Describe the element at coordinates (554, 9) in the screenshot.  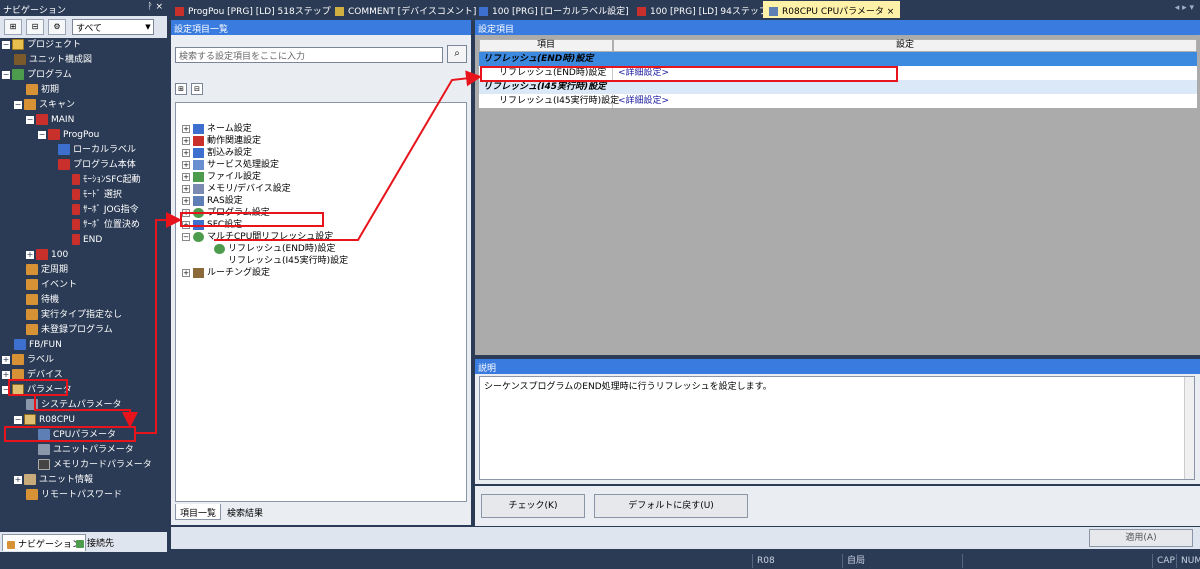
I see `tab-100-local-label: 100 [PRG] [ローカルラベル設定]` at that location.